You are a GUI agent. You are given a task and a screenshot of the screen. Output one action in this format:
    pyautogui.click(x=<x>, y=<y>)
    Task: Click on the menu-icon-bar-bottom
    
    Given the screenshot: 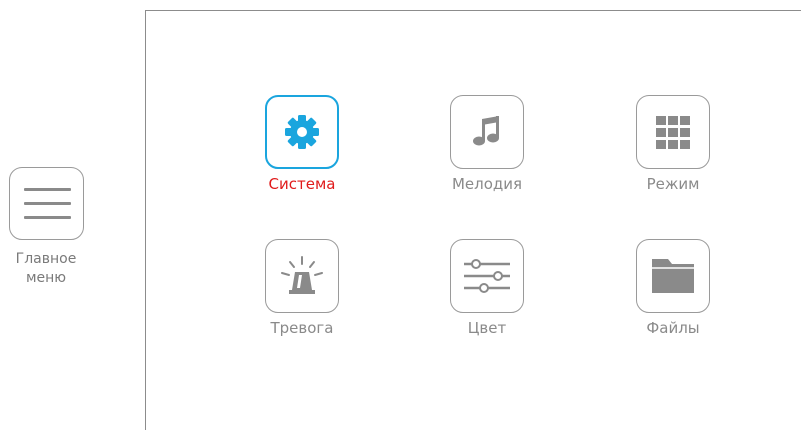 What is the action you would take?
    pyautogui.click(x=47, y=217)
    